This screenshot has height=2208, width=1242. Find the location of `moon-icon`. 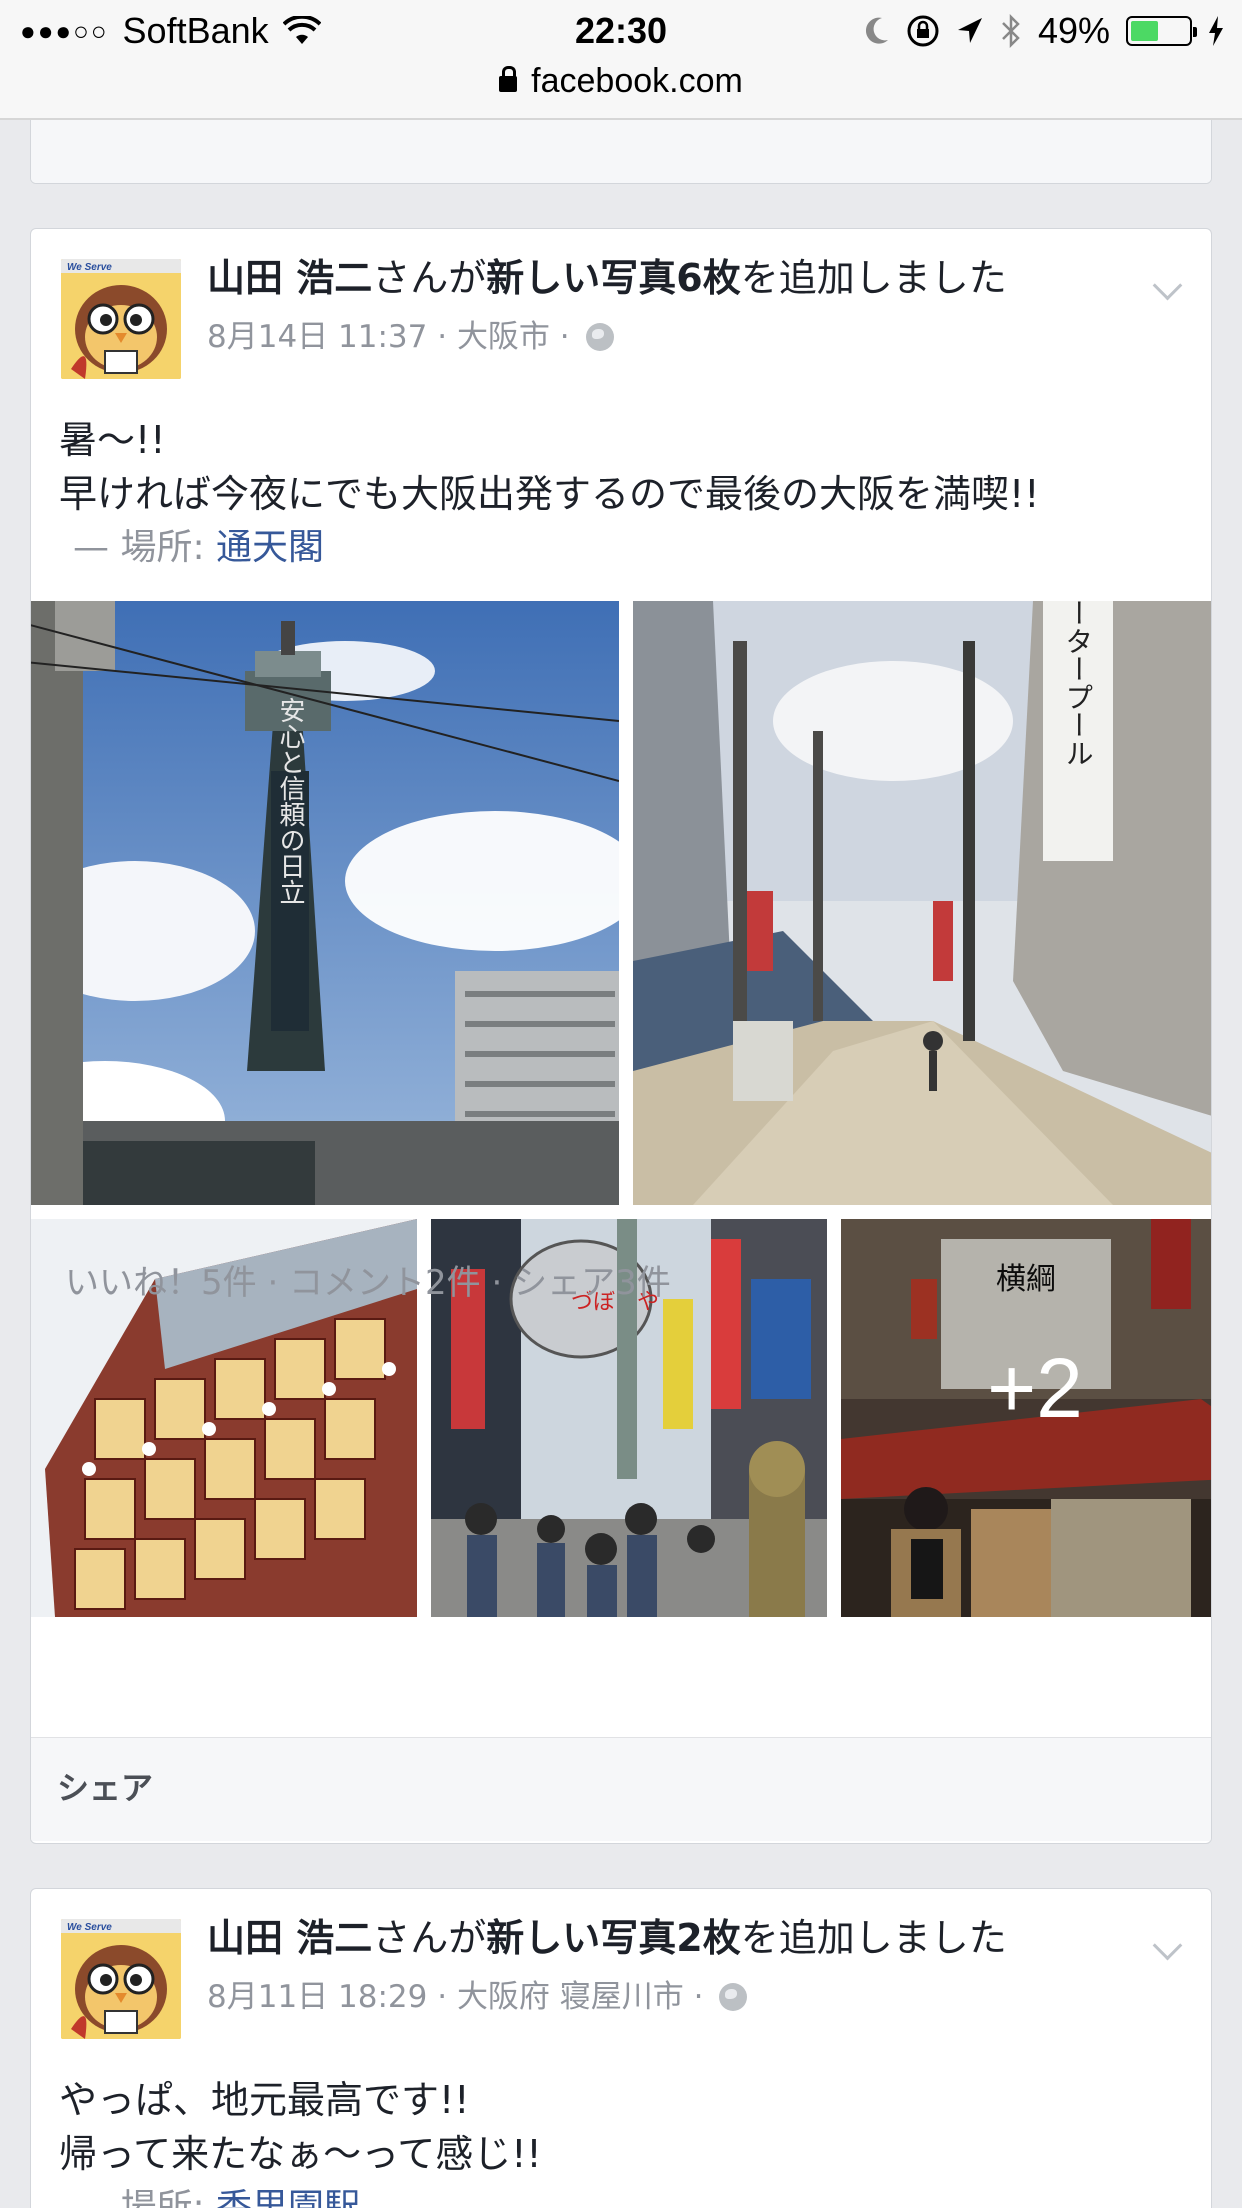

moon-icon is located at coordinates (876, 30).